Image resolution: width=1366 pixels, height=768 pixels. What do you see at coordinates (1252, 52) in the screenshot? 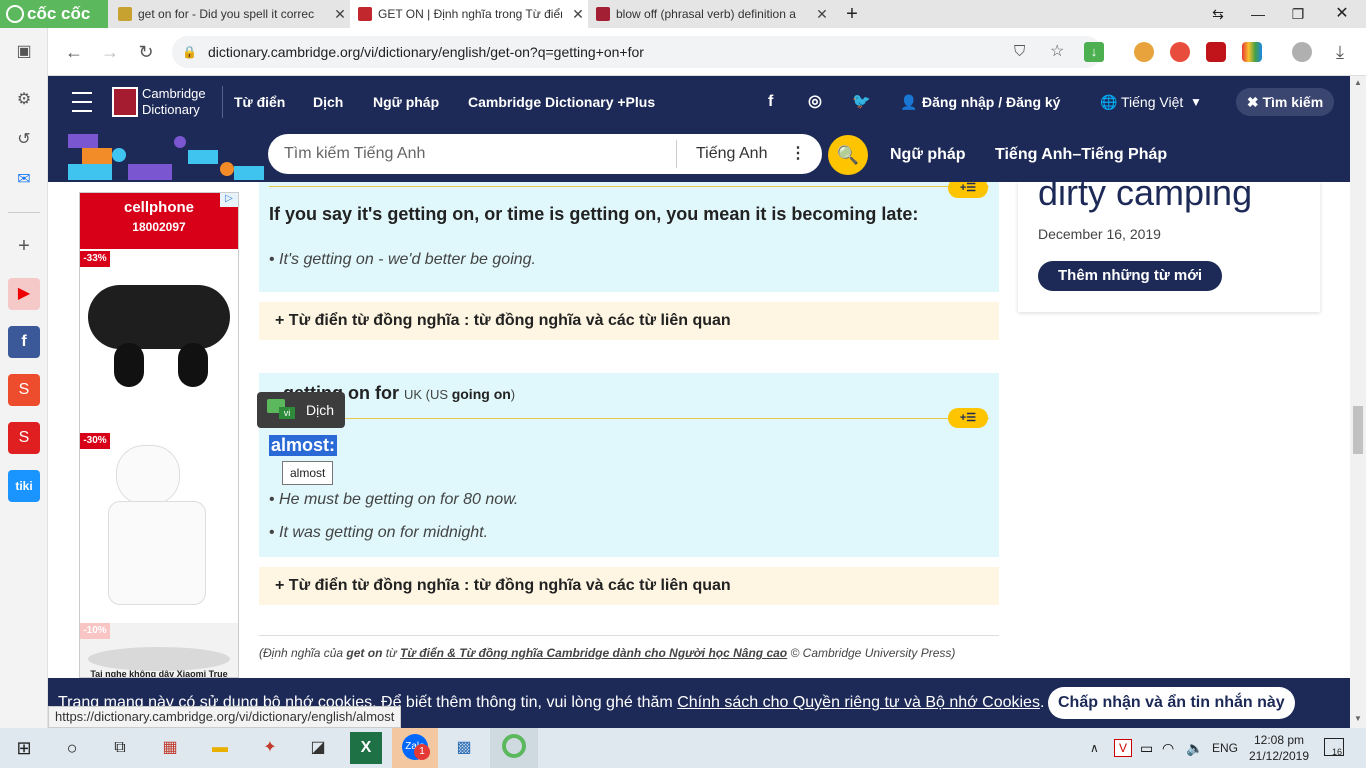
I see `extension-4-icon` at bounding box center [1252, 52].